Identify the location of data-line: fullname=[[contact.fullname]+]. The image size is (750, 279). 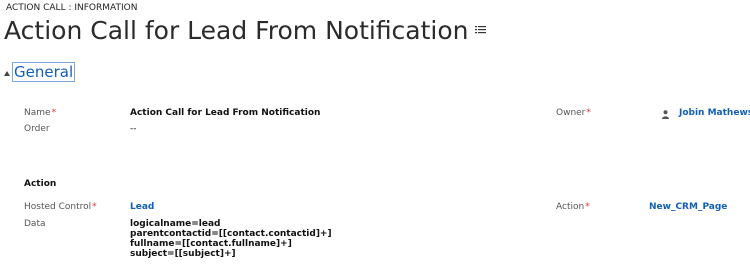
(211, 244).